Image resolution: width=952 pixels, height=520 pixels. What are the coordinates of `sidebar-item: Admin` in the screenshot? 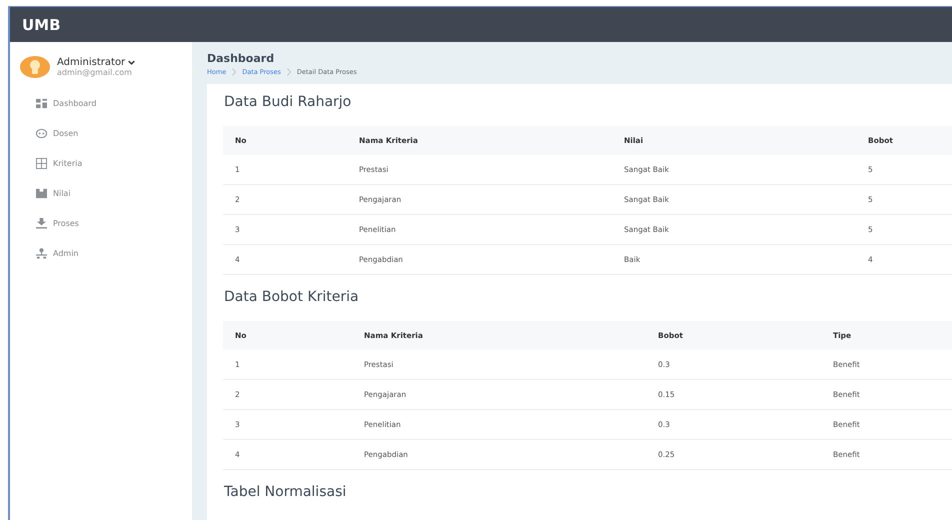 It's located at (114, 253).